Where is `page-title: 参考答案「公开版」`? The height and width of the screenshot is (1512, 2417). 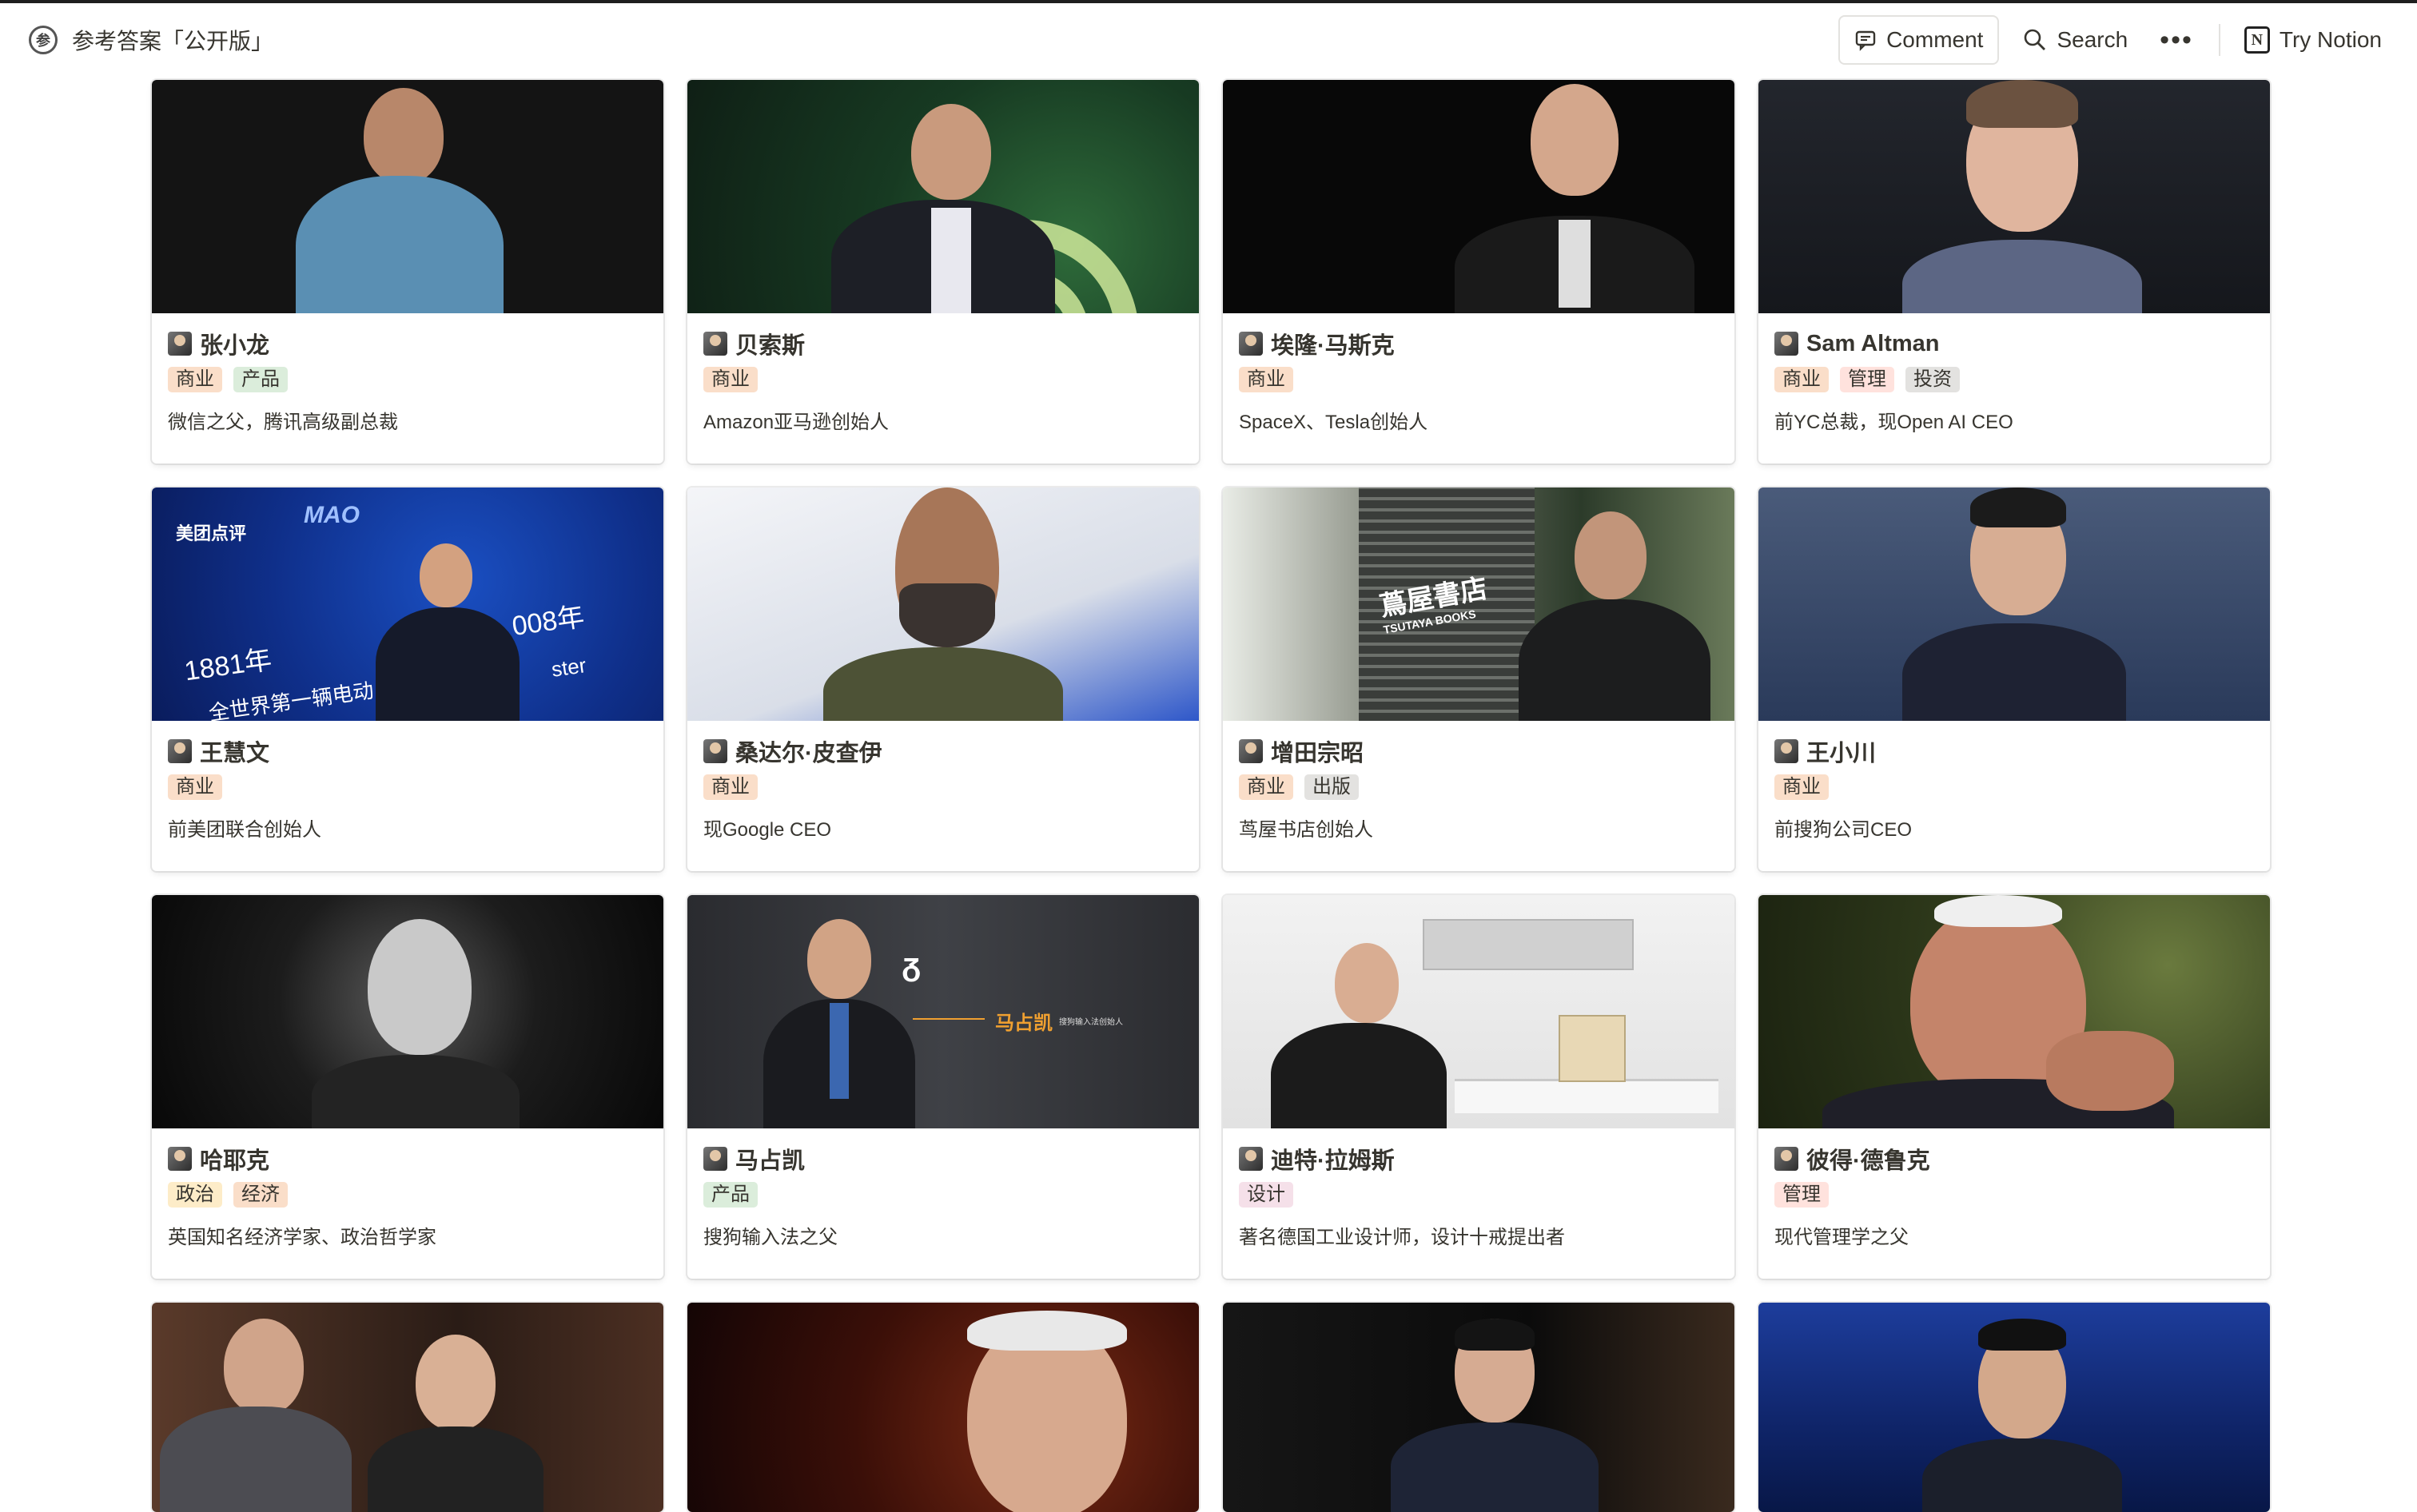 page-title: 参考答案「公开版」 is located at coordinates (172, 40).